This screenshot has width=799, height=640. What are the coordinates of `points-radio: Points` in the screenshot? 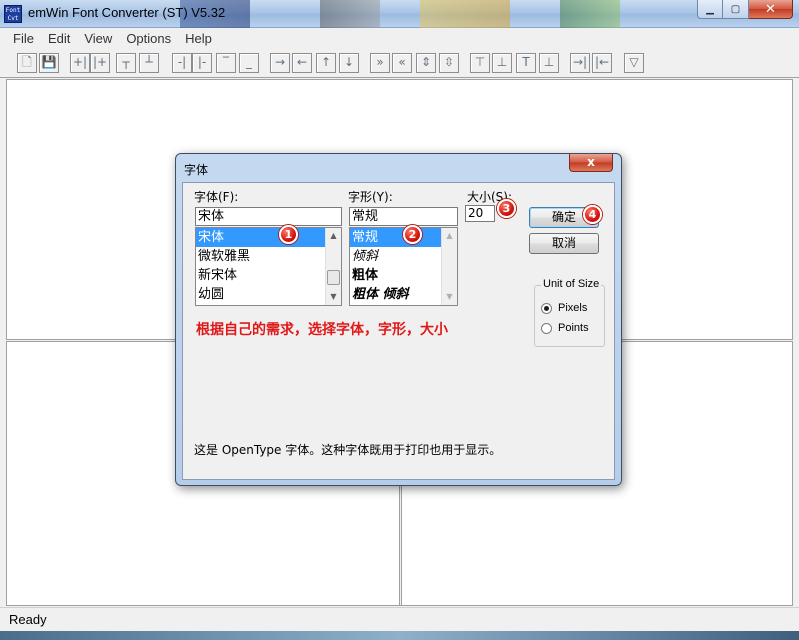 It's located at (565, 328).